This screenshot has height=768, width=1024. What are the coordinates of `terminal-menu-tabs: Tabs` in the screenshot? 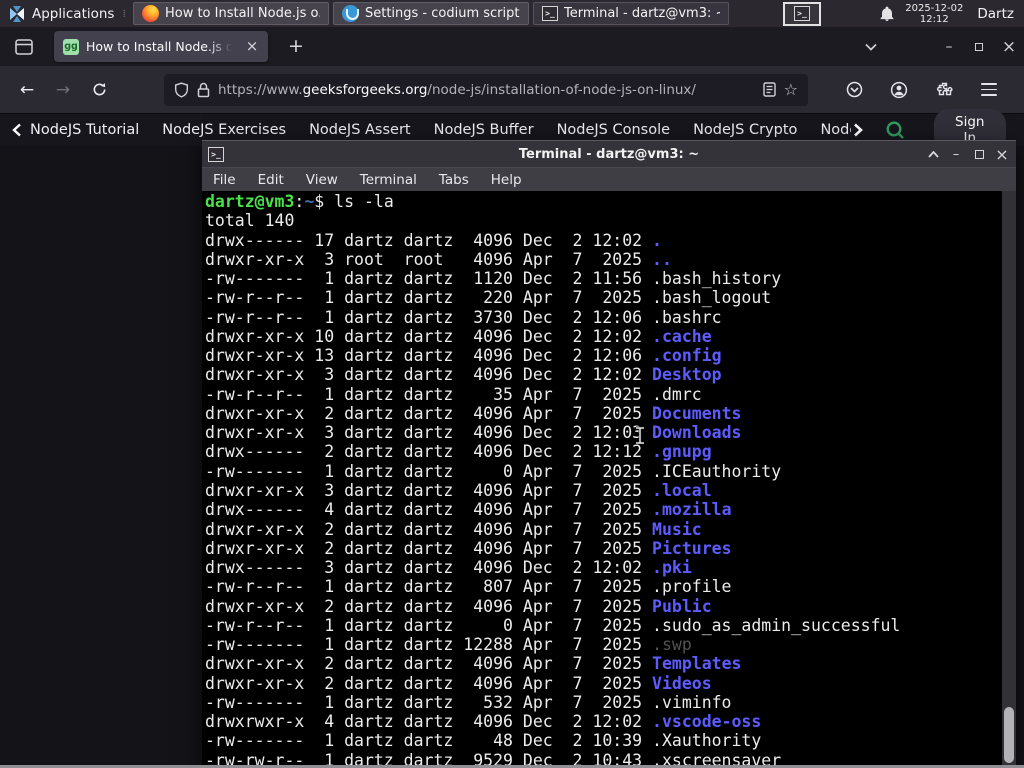 It's located at (454, 180).